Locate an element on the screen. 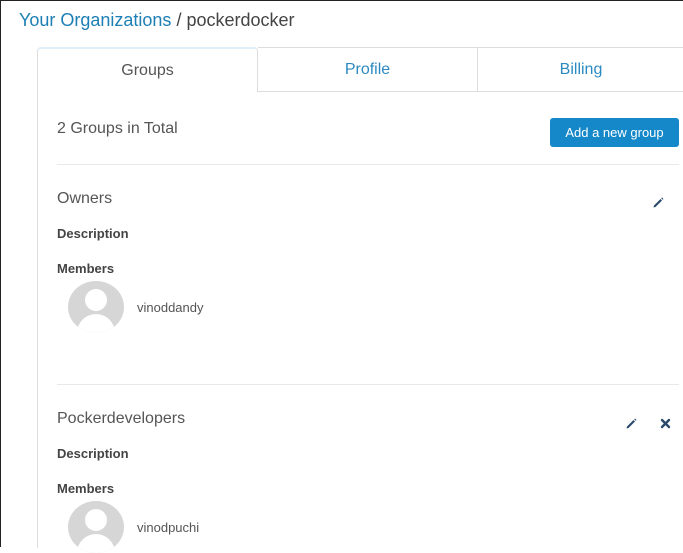  tab-billing: Billing is located at coordinates (580, 69).